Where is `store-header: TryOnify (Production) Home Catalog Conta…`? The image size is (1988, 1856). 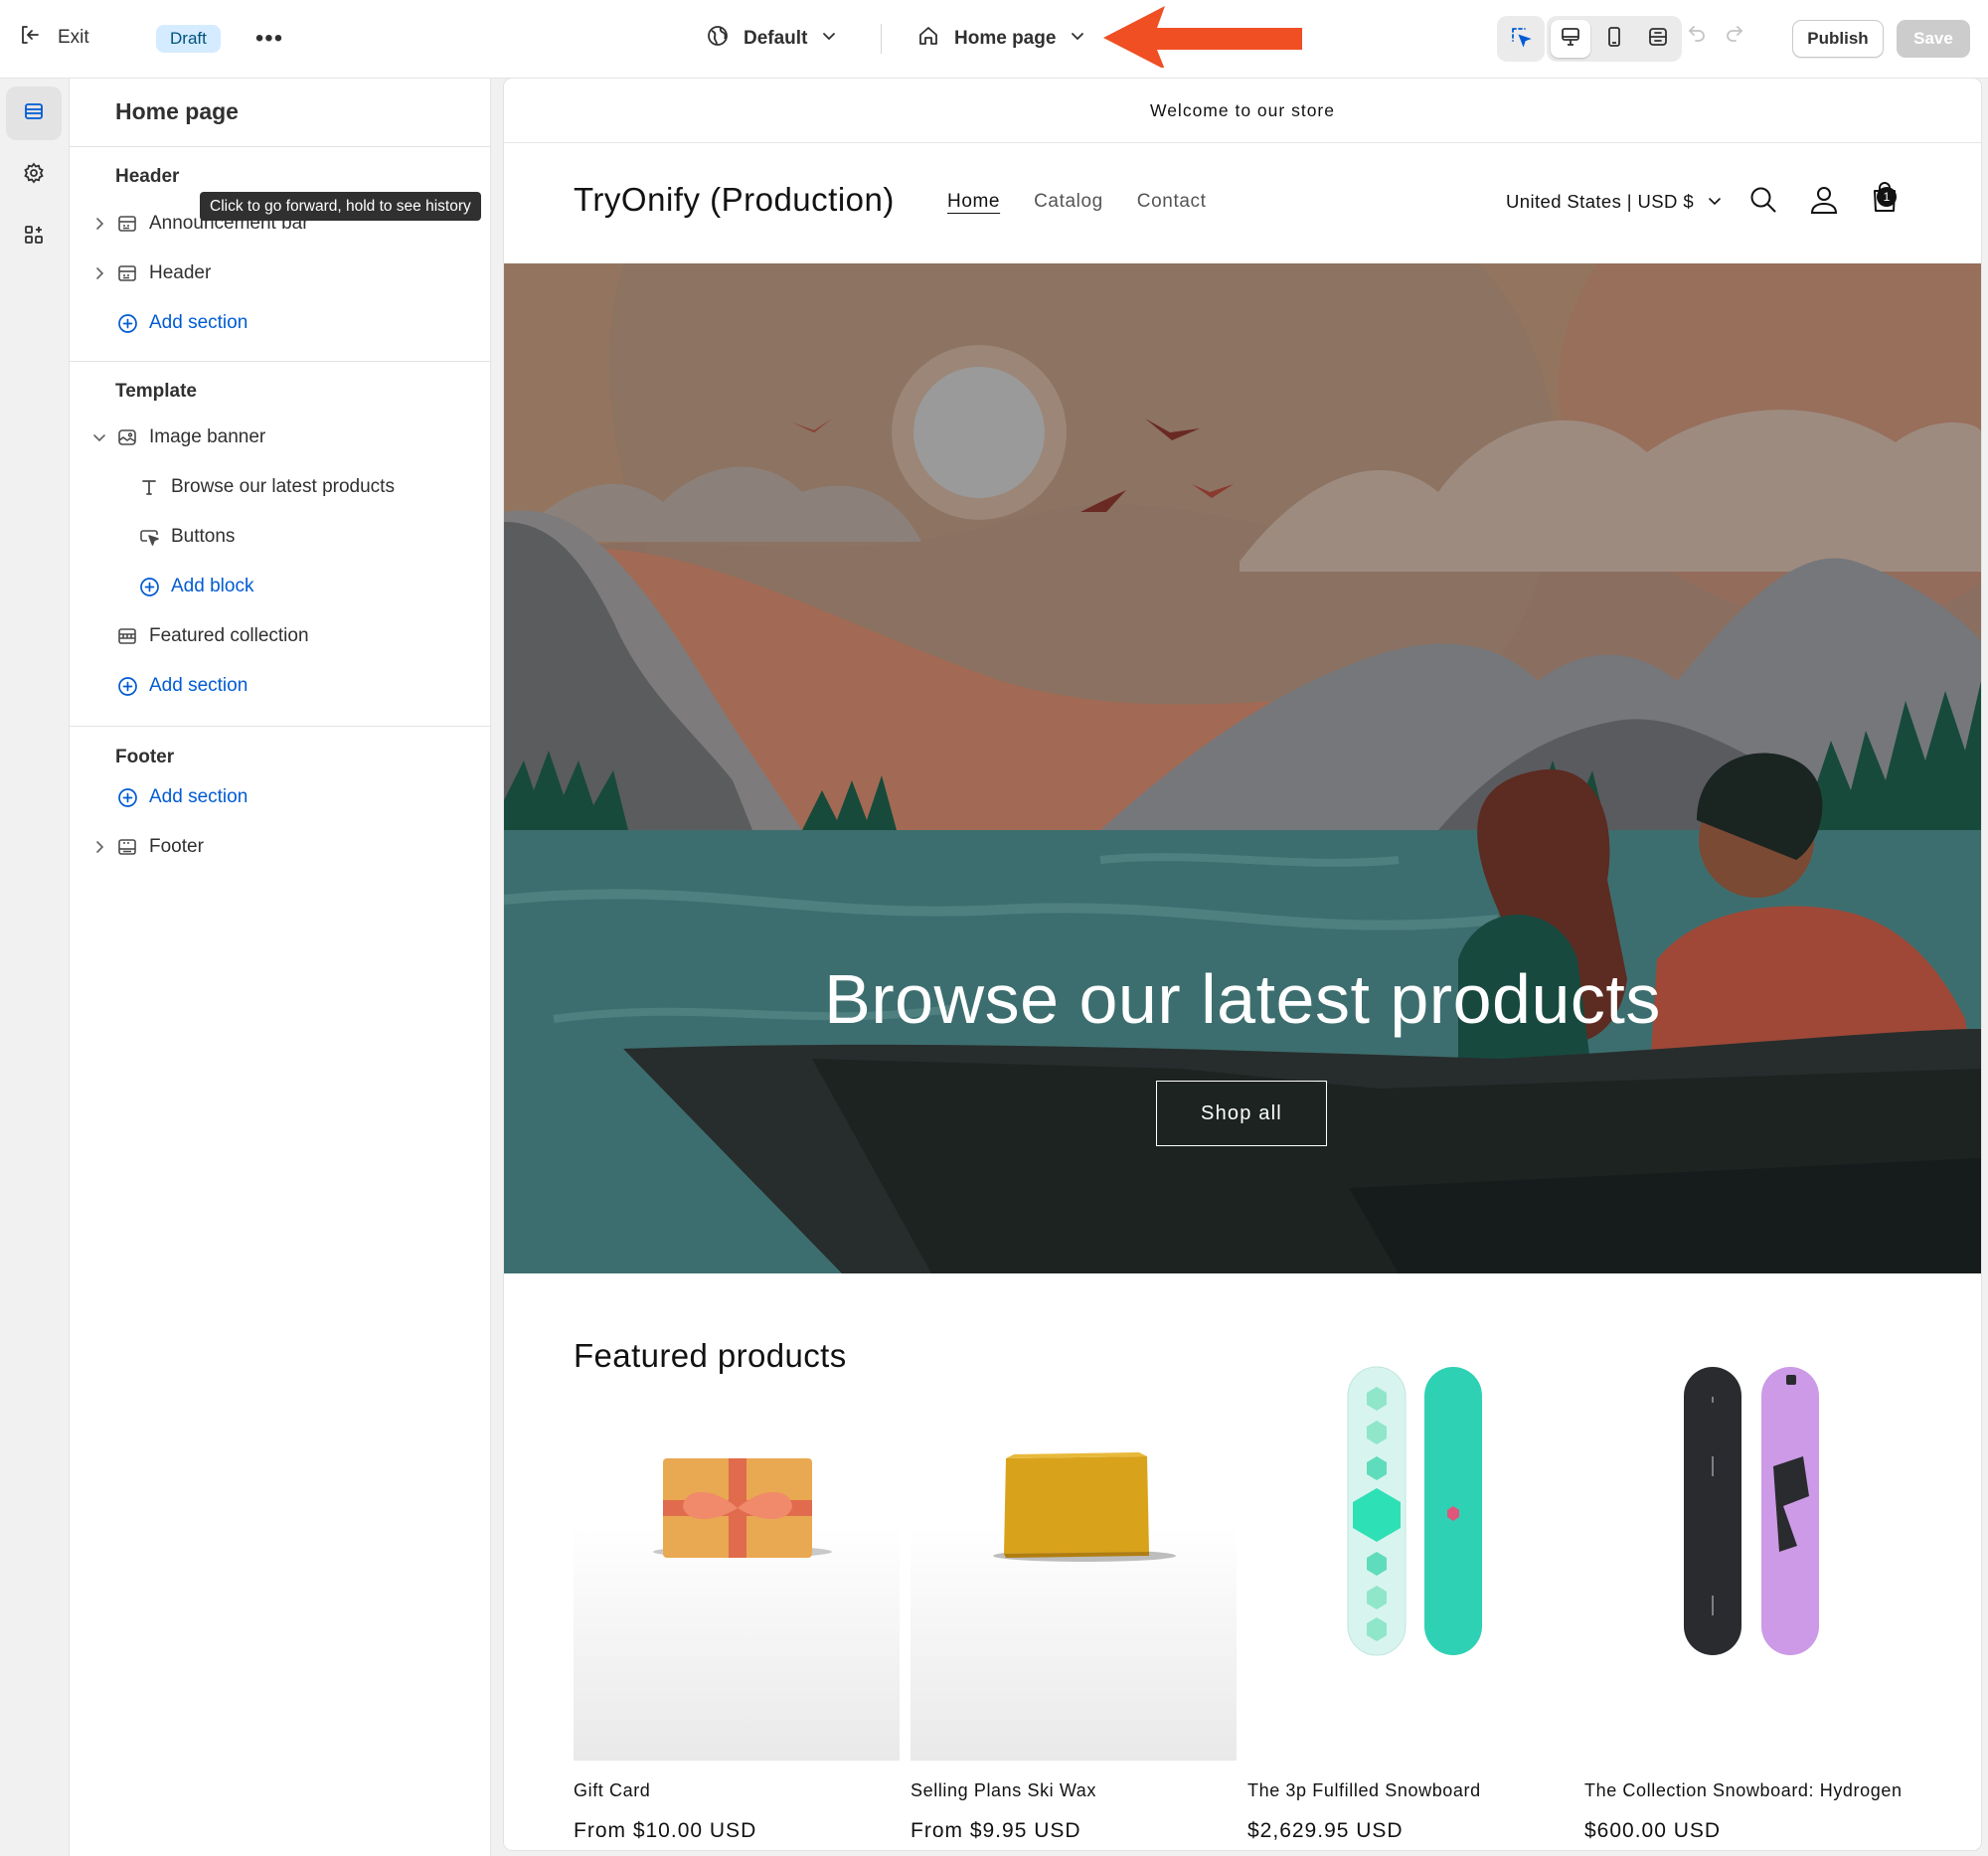 store-header: TryOnify (Production) Home Catalog Conta… is located at coordinates (1242, 203).